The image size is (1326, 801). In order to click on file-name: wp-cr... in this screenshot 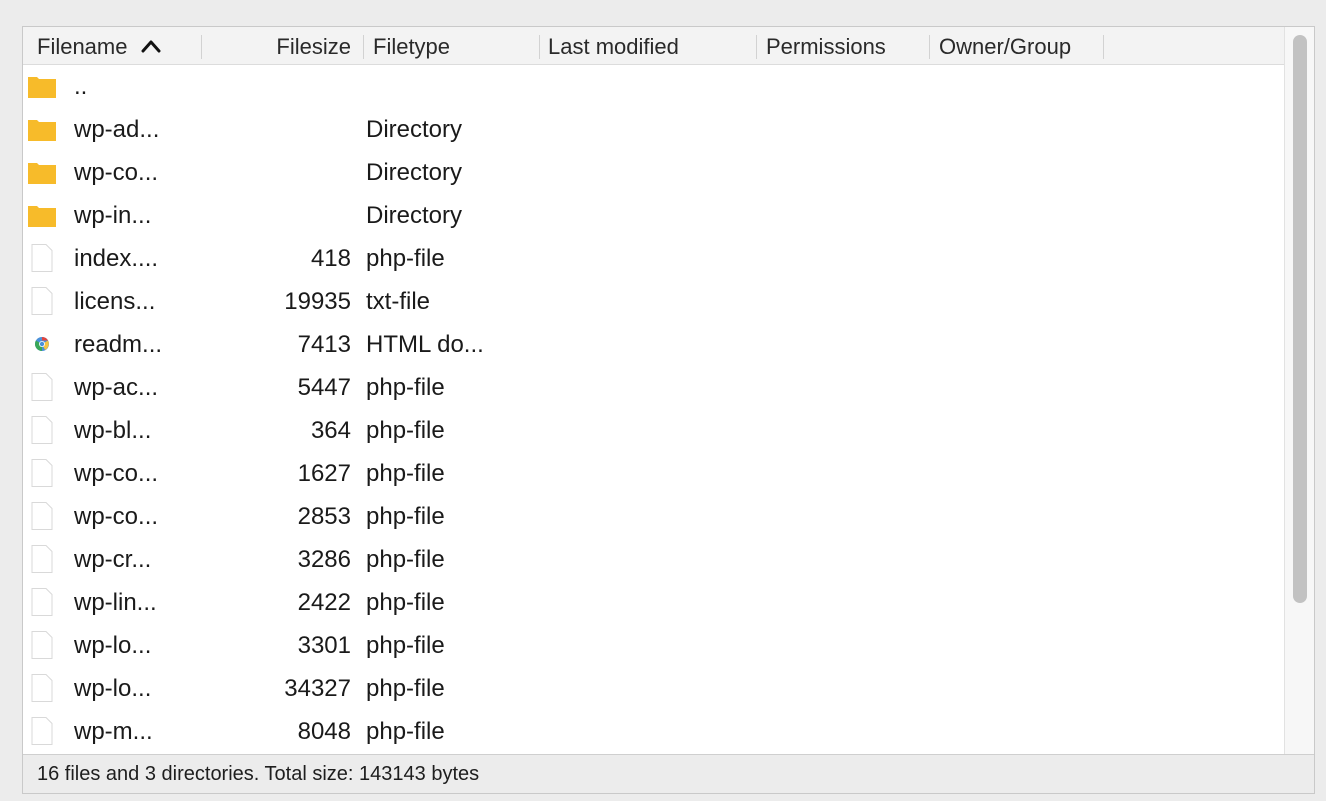, I will do `click(113, 559)`.